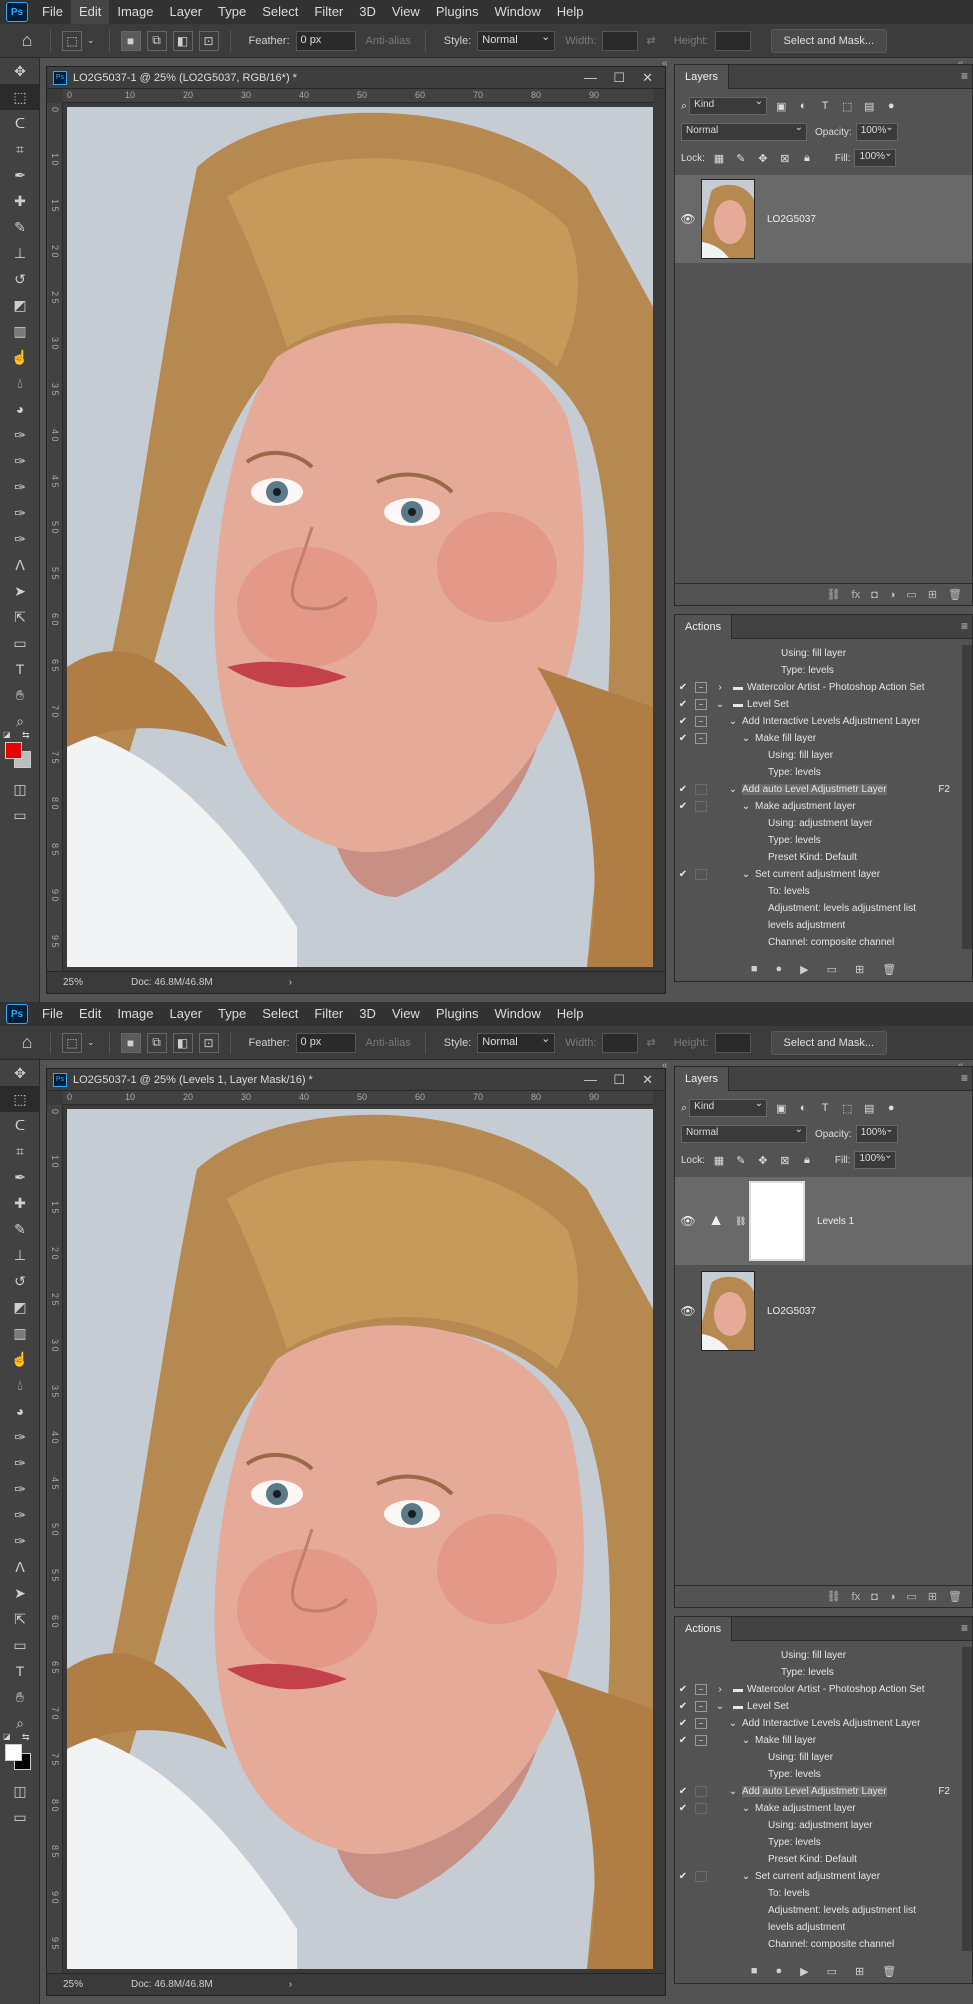 The height and width of the screenshot is (2004, 973). What do you see at coordinates (825, 1108) in the screenshot?
I see `type-filter-icon: T` at bounding box center [825, 1108].